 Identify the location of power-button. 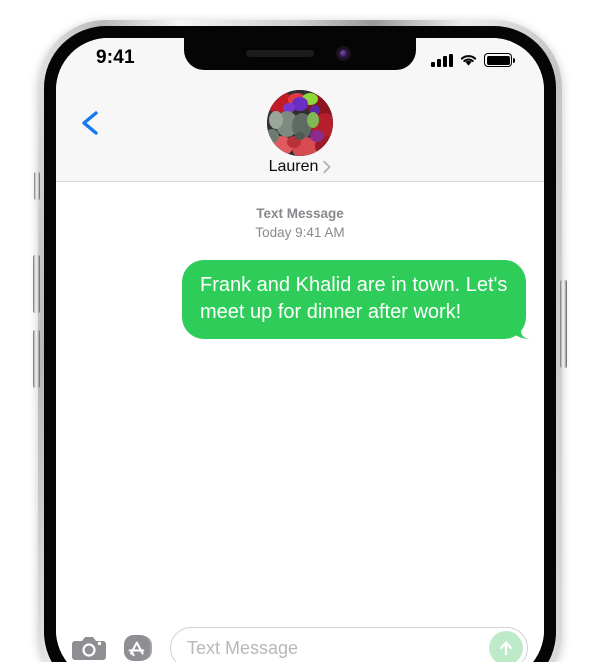
(563, 324).